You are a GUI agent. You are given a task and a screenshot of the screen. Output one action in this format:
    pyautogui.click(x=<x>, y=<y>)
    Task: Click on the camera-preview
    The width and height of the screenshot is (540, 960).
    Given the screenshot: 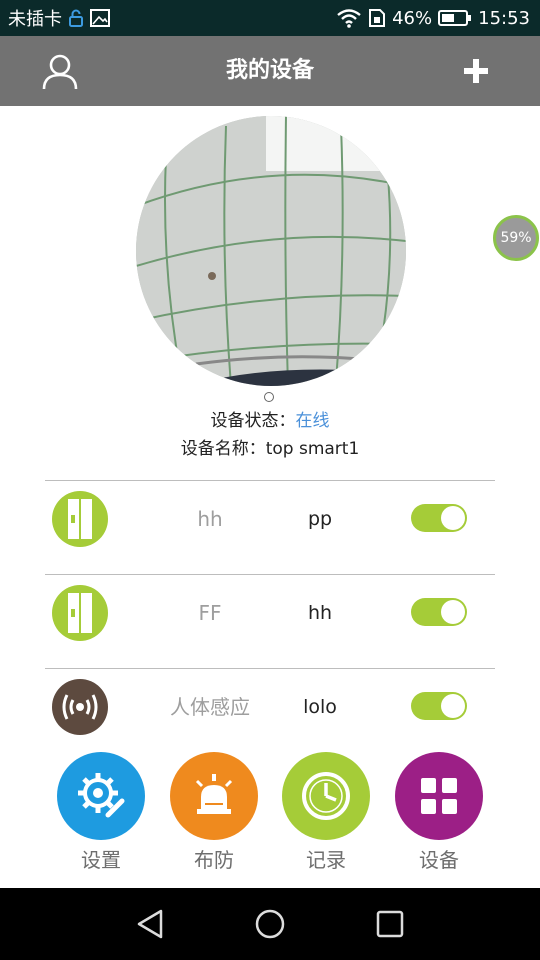 What is the action you would take?
    pyautogui.click(x=271, y=251)
    